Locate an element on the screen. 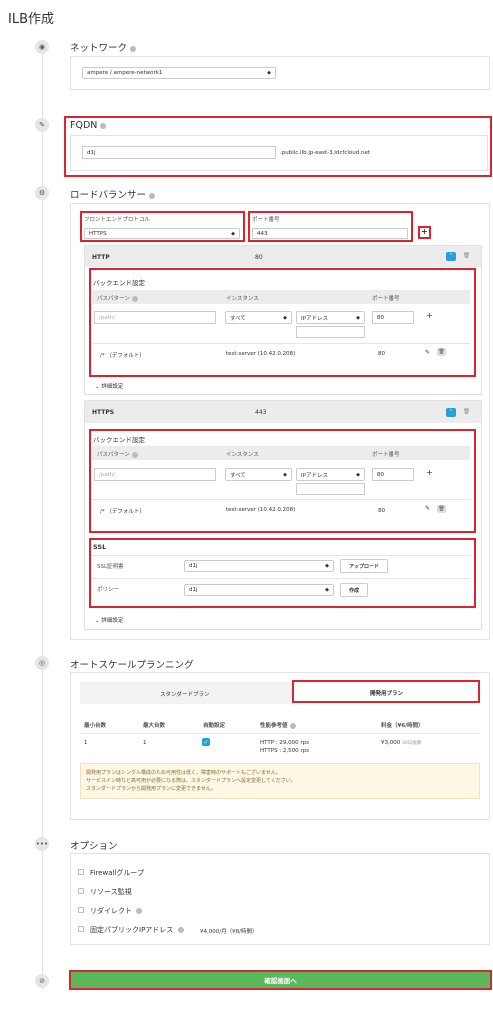  port-label: ポート番号 is located at coordinates (266, 220).